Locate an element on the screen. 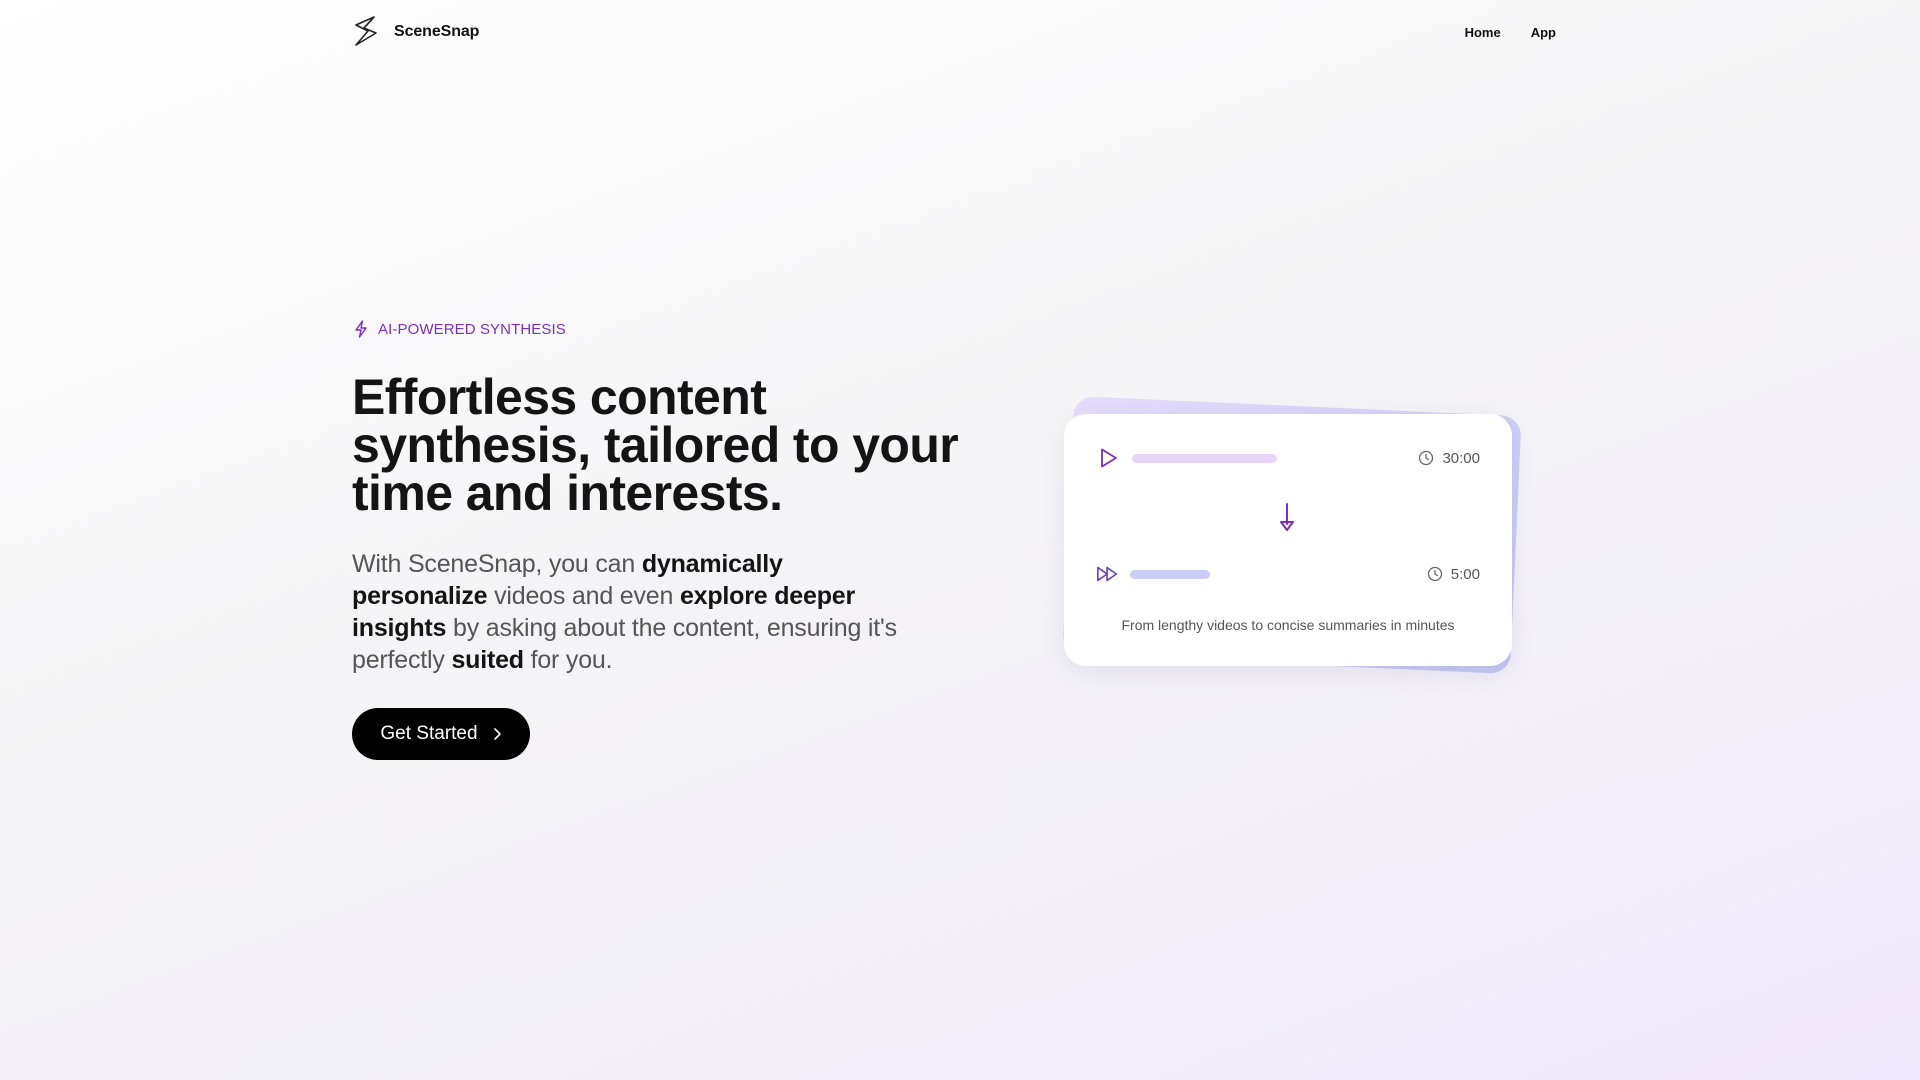 Image resolution: width=1920 pixels, height=1080 pixels. fast-forward-icon is located at coordinates (1107, 574).